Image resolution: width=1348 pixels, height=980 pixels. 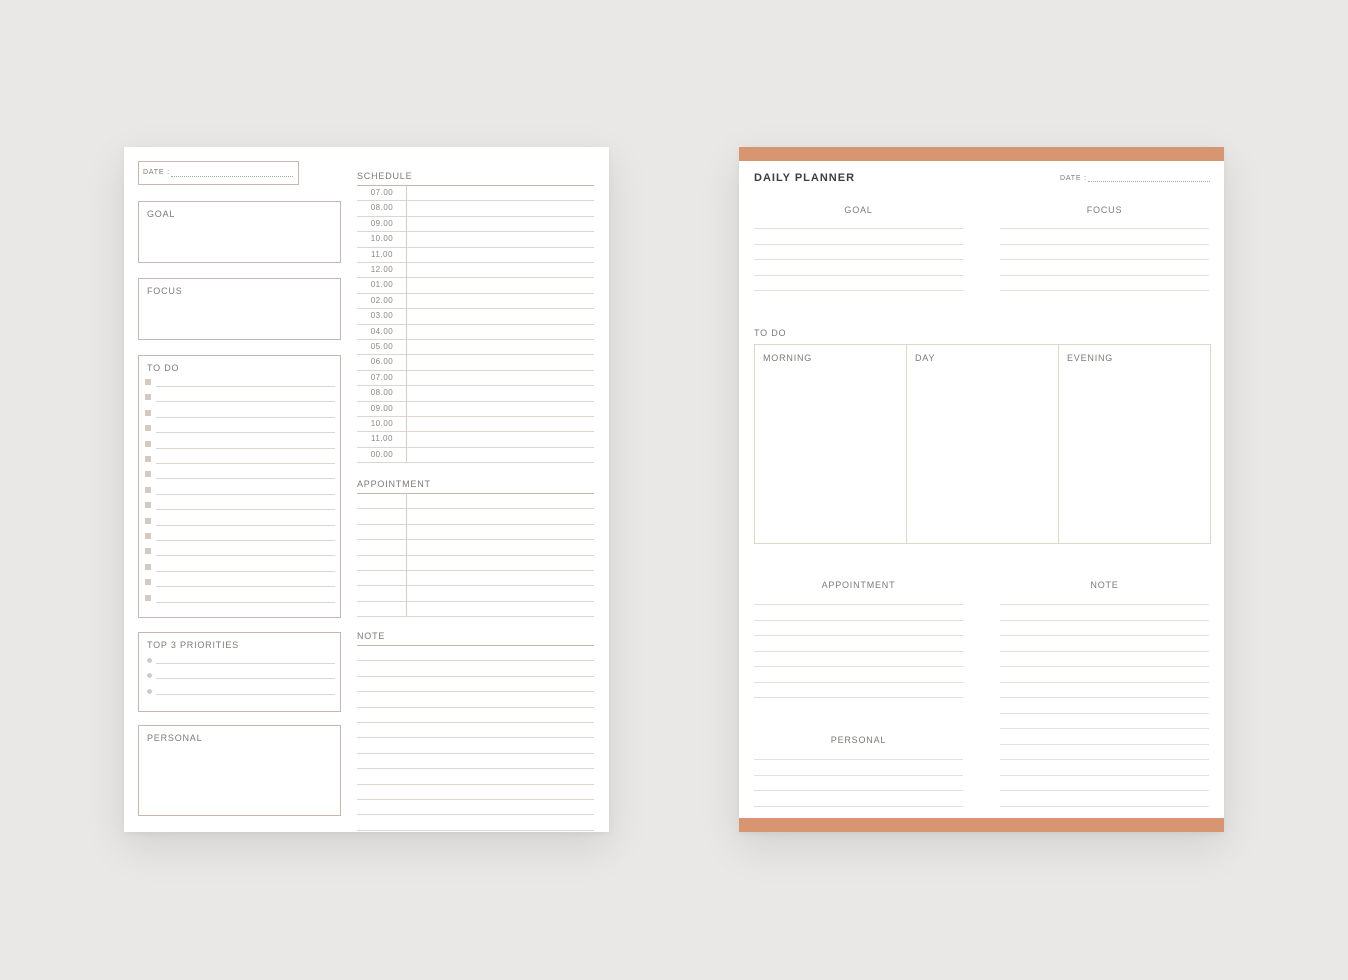 What do you see at coordinates (239, 770) in the screenshot?
I see `personal-box: PERSONAL` at bounding box center [239, 770].